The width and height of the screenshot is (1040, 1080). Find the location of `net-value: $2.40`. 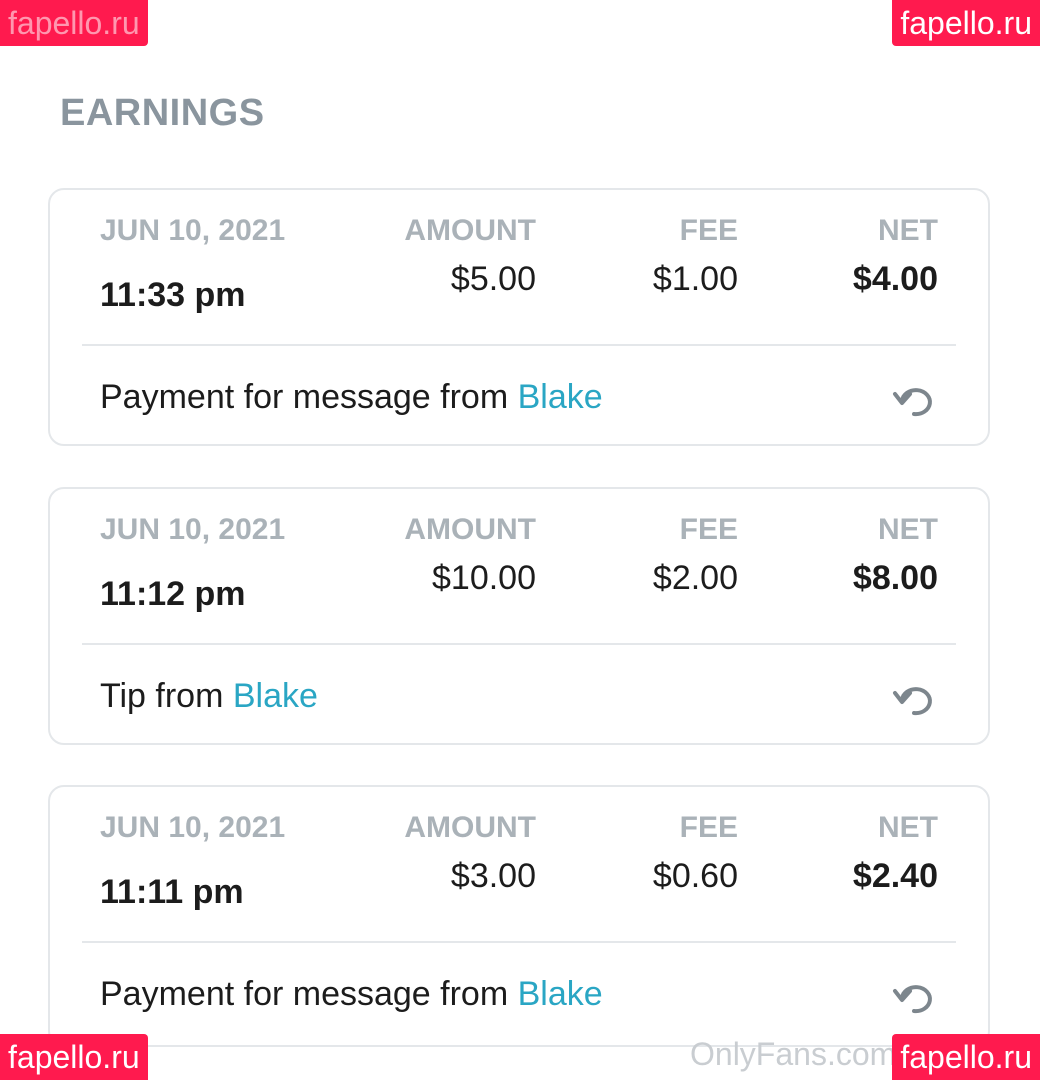

net-value: $2.40 is located at coordinates (895, 876).